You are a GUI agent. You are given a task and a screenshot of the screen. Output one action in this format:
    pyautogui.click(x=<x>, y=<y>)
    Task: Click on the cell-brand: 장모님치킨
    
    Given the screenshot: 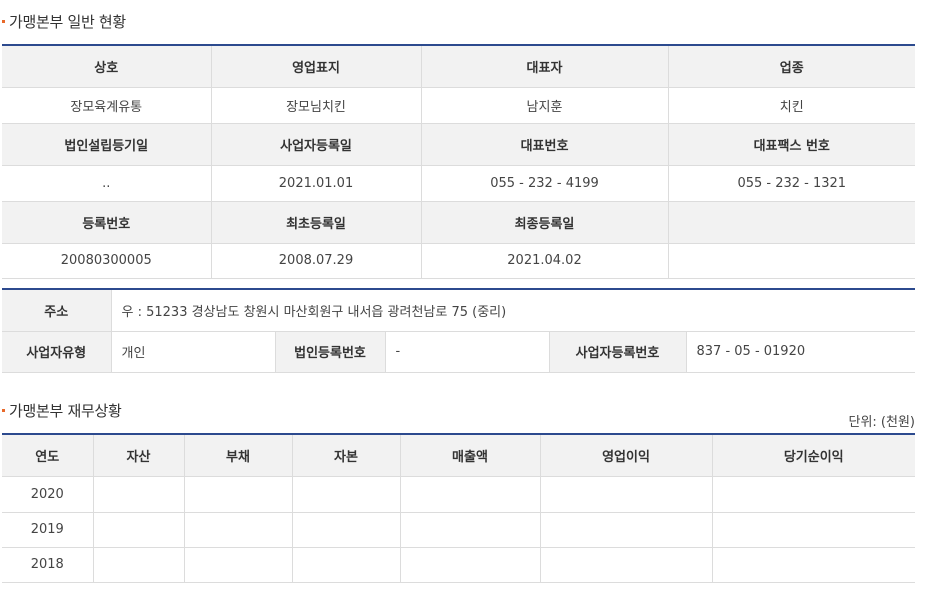 What is the action you would take?
    pyautogui.click(x=315, y=105)
    